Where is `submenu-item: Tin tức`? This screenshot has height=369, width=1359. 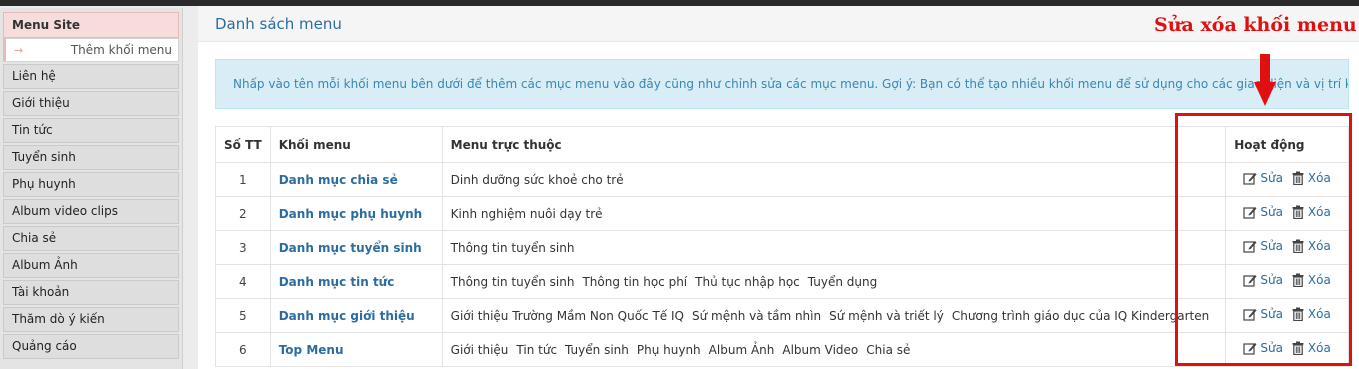 submenu-item: Tin tức is located at coordinates (536, 350).